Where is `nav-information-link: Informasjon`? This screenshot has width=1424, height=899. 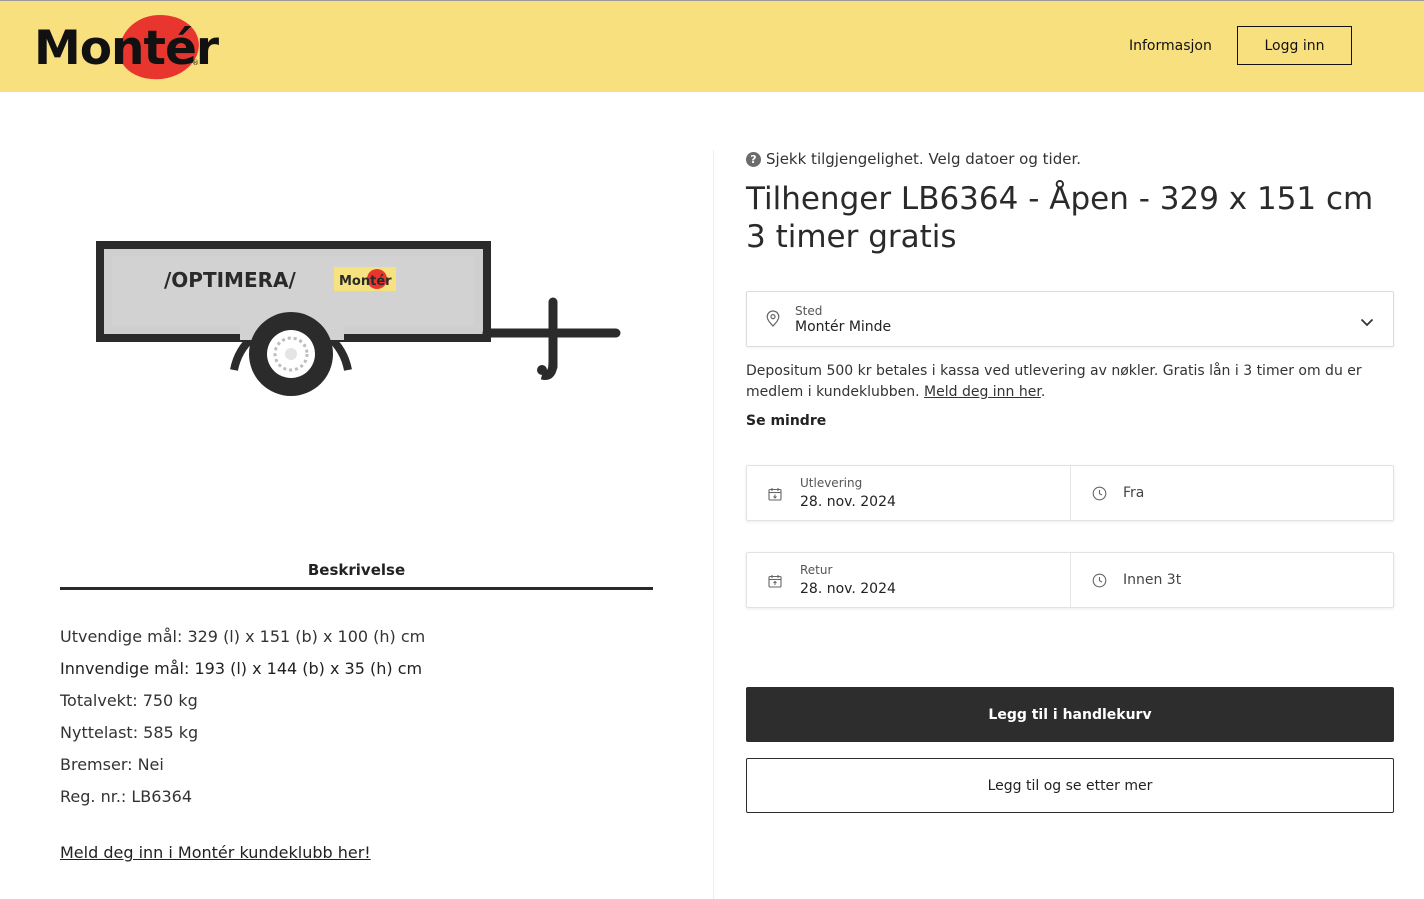 nav-information-link: Informasjon is located at coordinates (1170, 46).